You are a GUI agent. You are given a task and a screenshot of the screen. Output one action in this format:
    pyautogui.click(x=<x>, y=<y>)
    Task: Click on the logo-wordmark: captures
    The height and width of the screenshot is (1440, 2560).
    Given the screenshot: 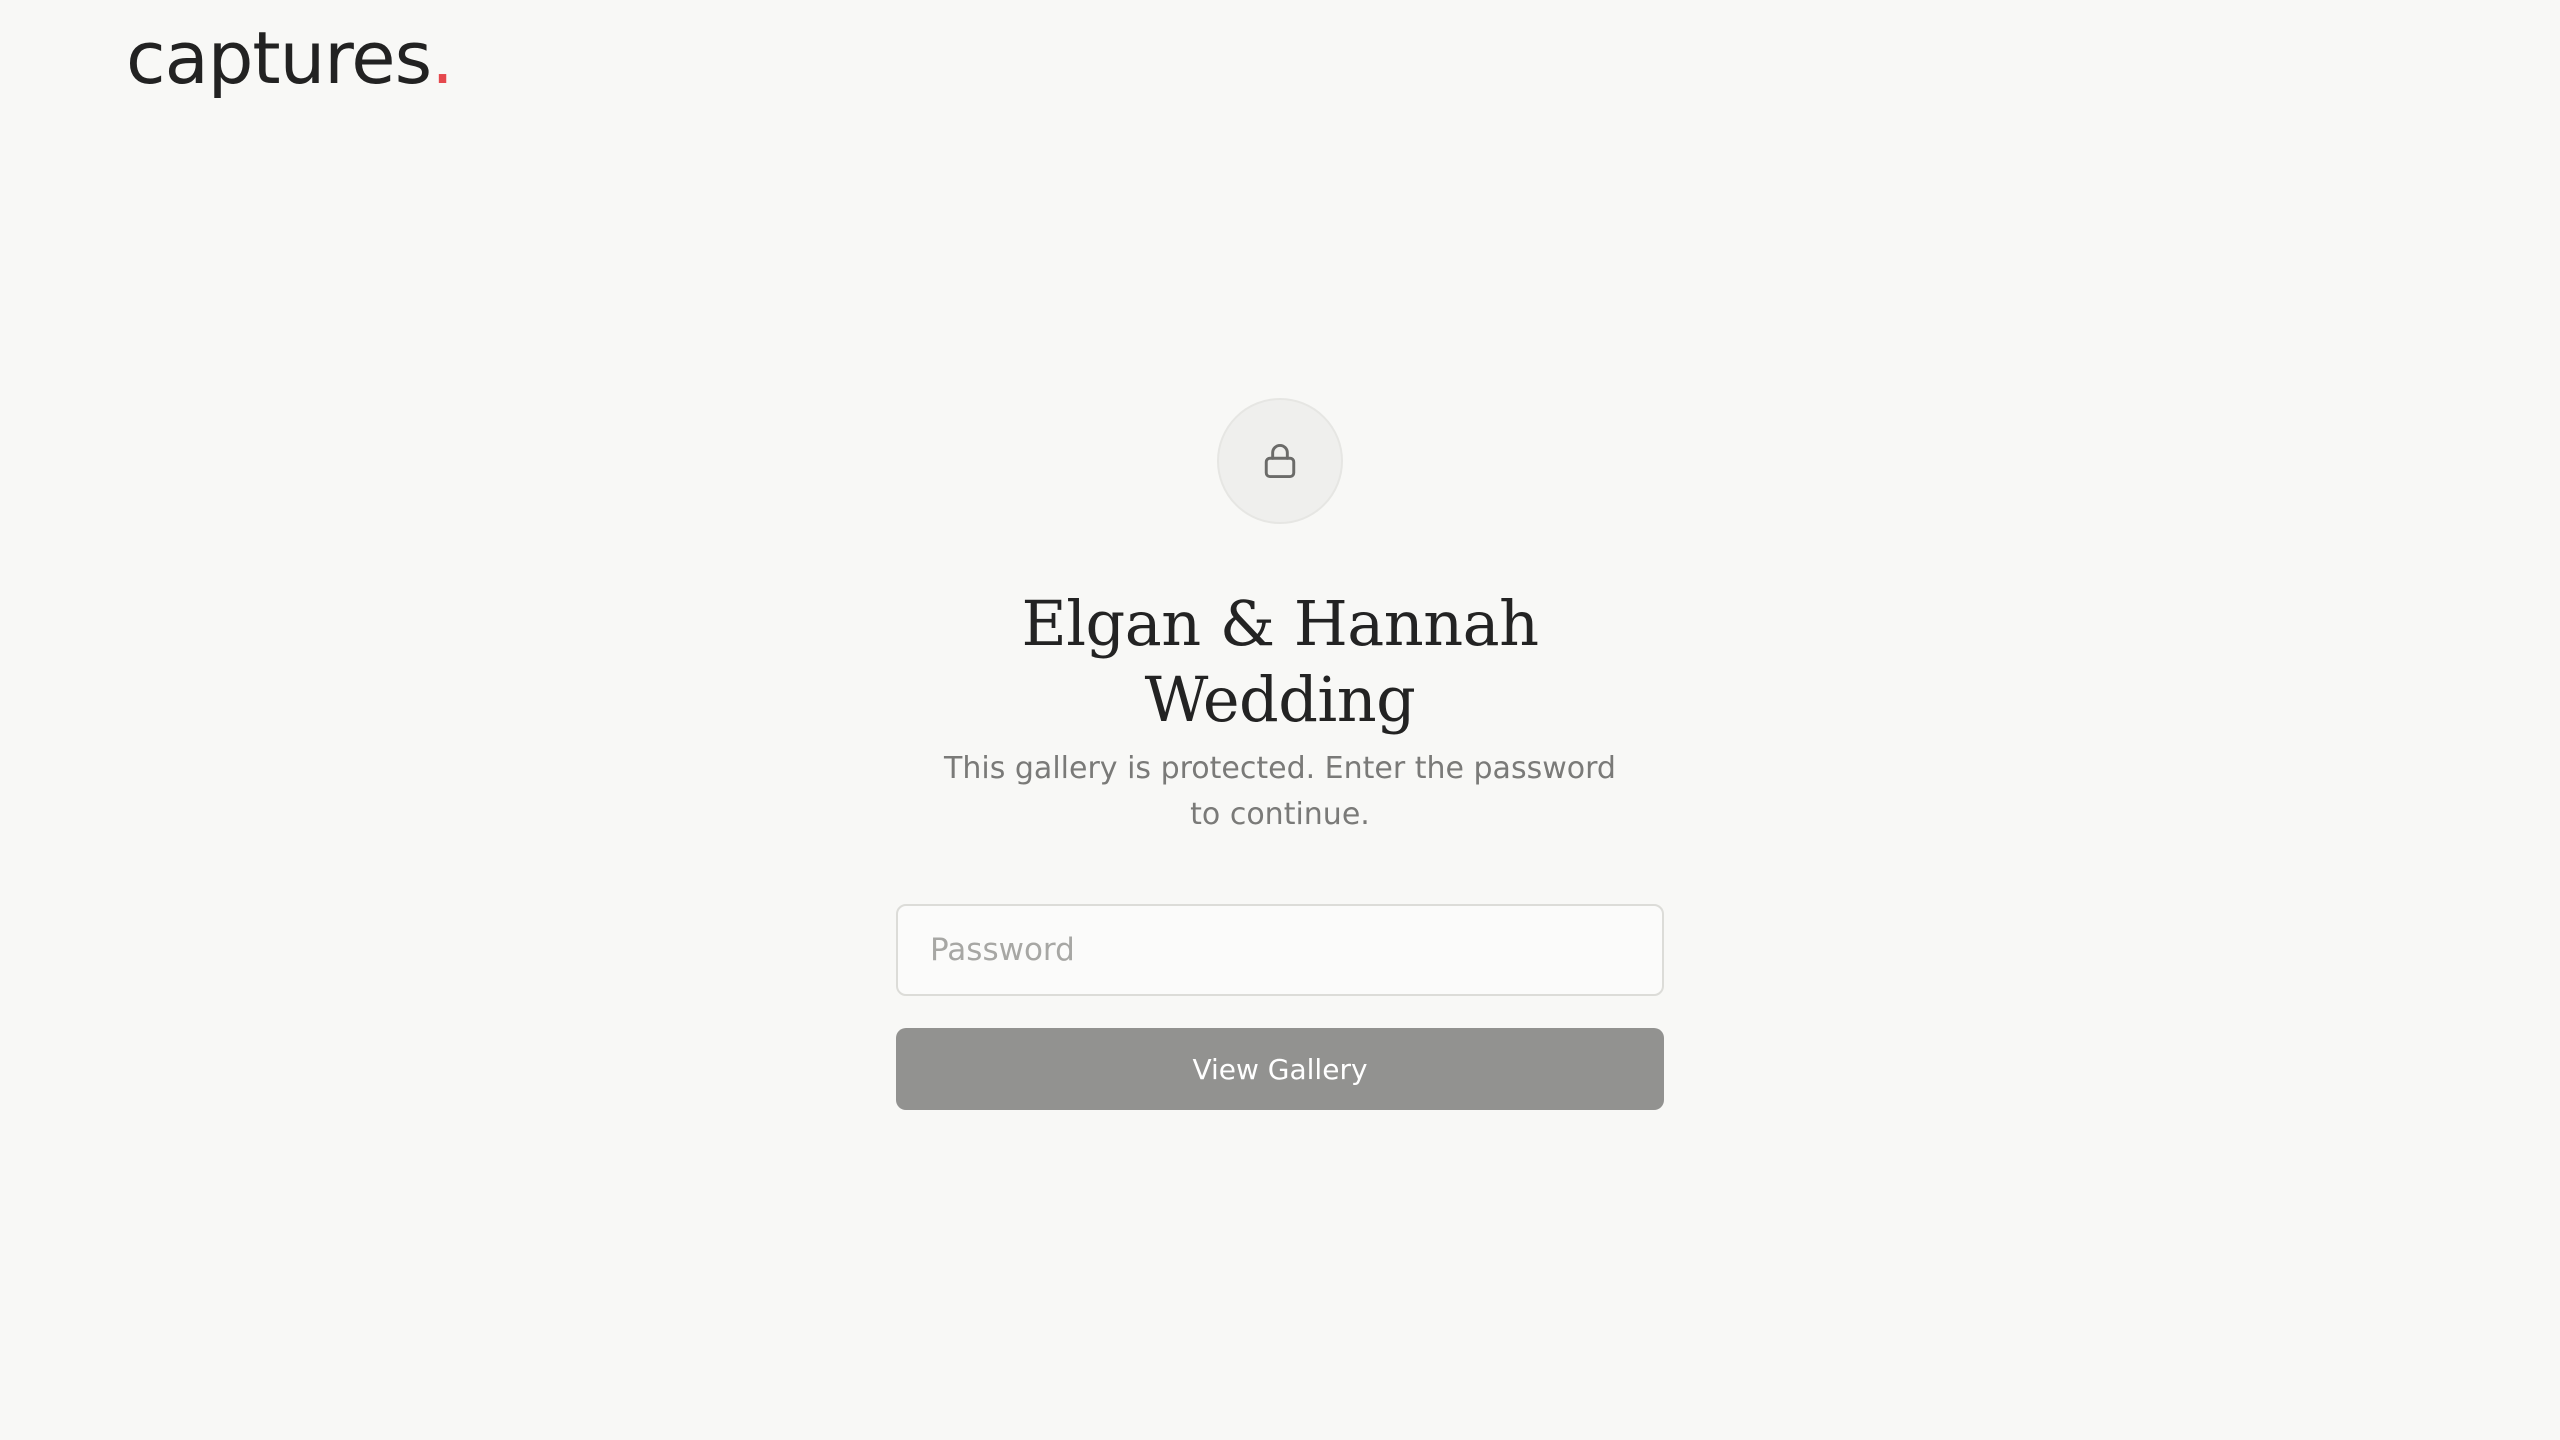 What is the action you would take?
    pyautogui.click(x=279, y=58)
    